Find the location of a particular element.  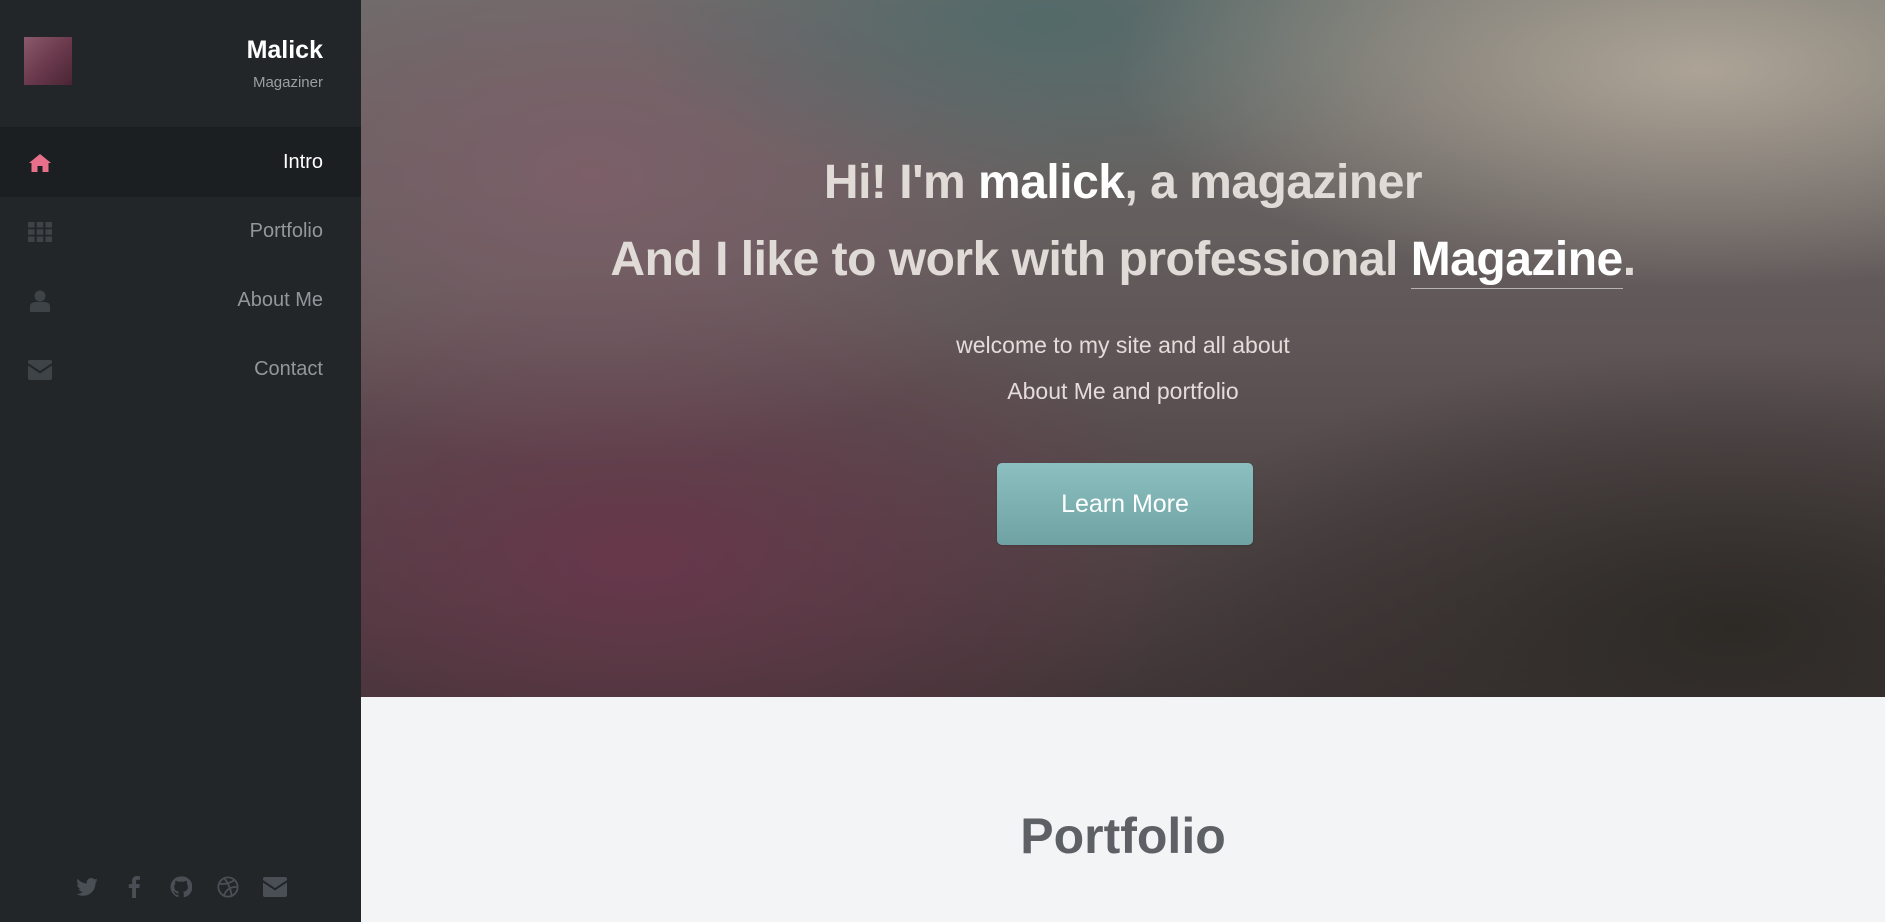

hero-subtitle-line2: About Me and portfolio is located at coordinates (1123, 391).